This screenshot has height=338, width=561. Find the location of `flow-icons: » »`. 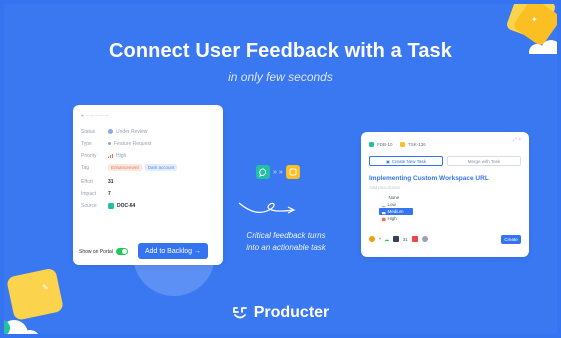

flow-icons: » » is located at coordinates (278, 172).